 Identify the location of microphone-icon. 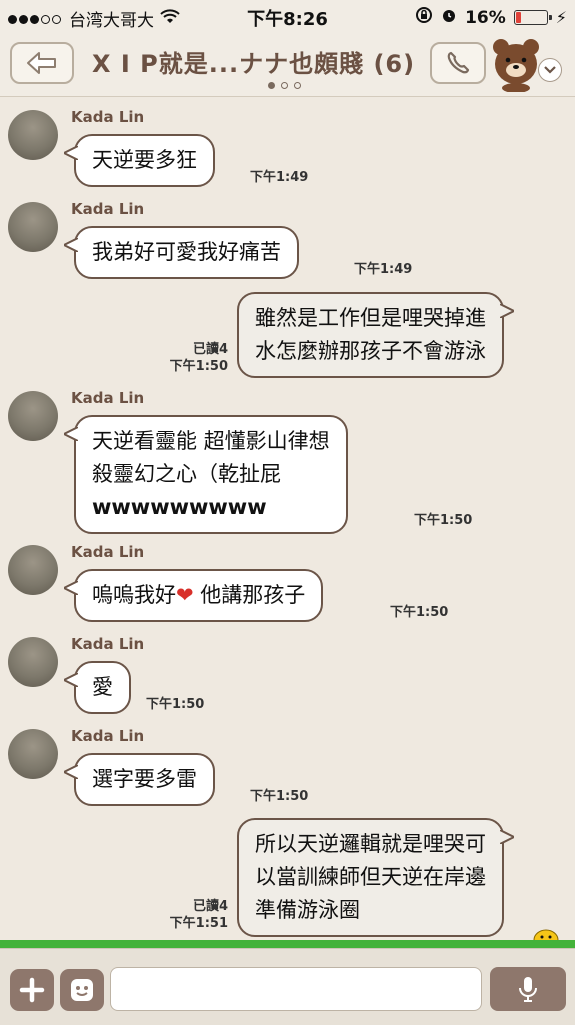
(528, 989).